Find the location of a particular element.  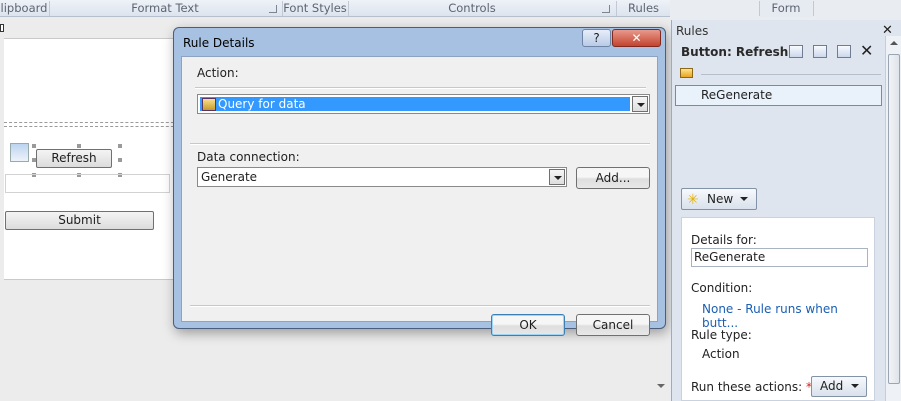

form-surface: Refresh Submit is located at coordinates (94, 159).